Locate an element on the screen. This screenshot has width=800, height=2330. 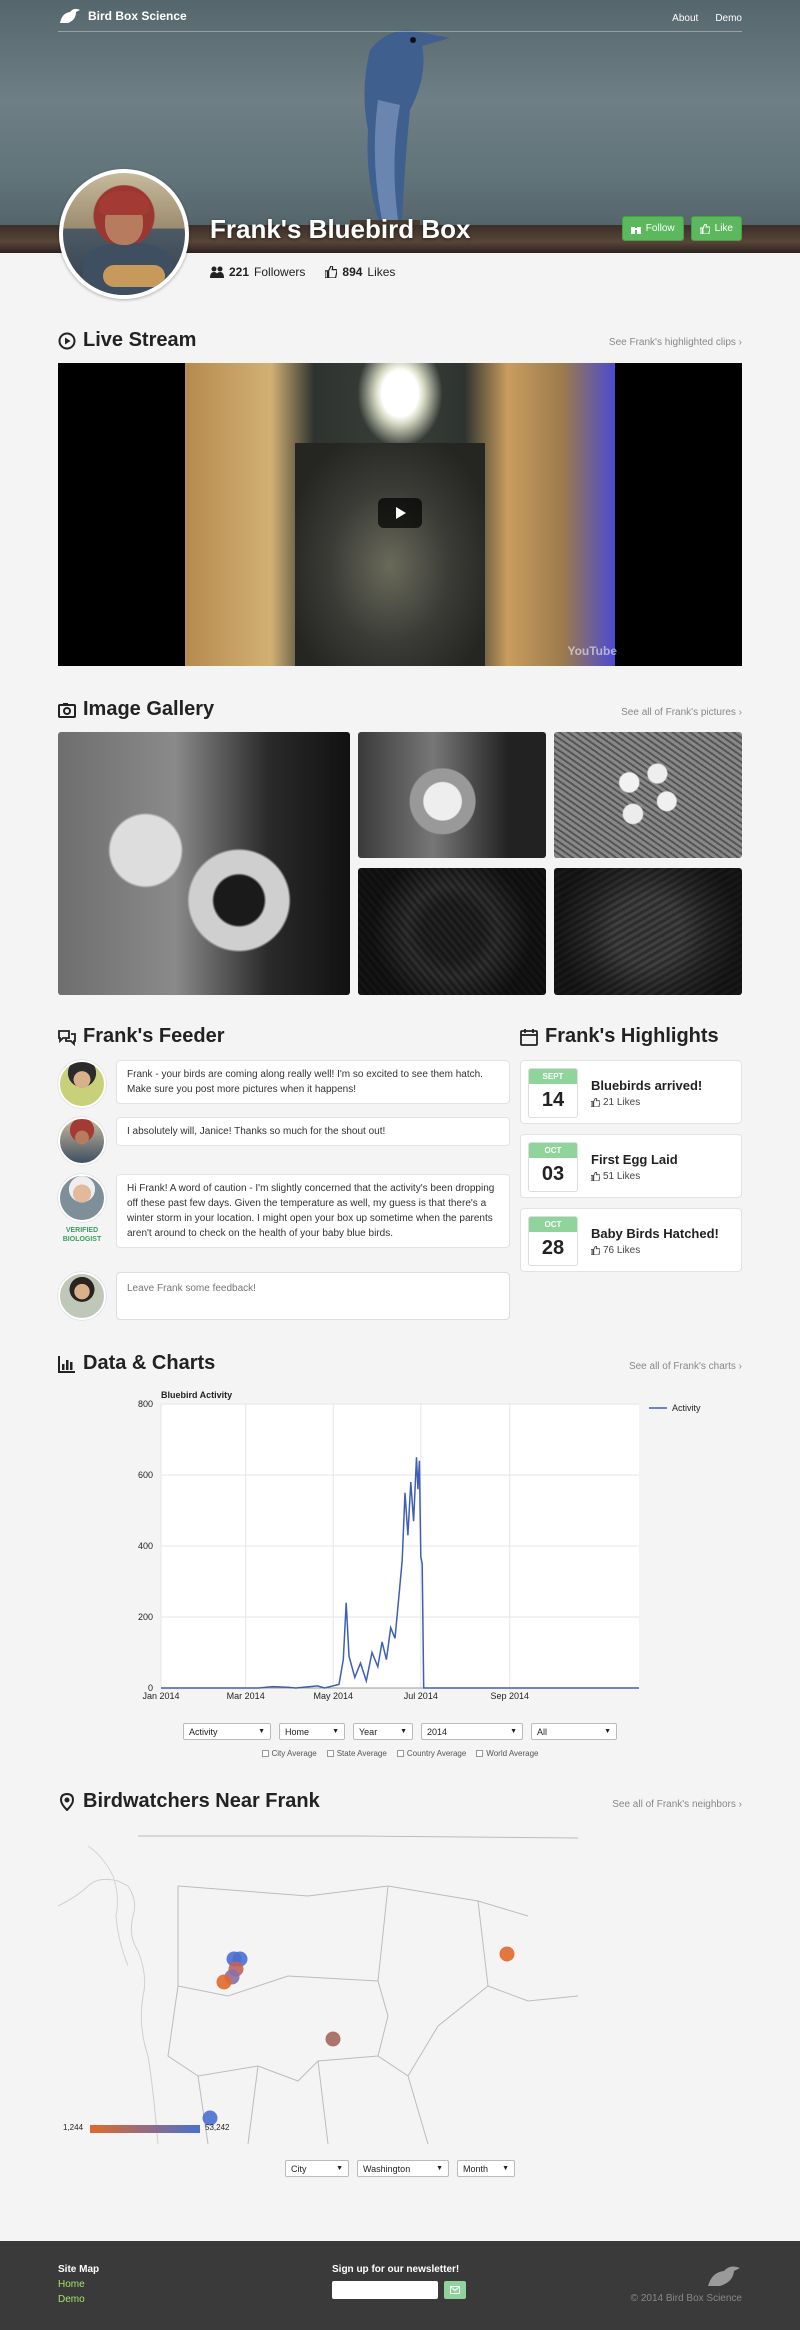
highlight-likes: 51 Likes is located at coordinates (615, 1176).